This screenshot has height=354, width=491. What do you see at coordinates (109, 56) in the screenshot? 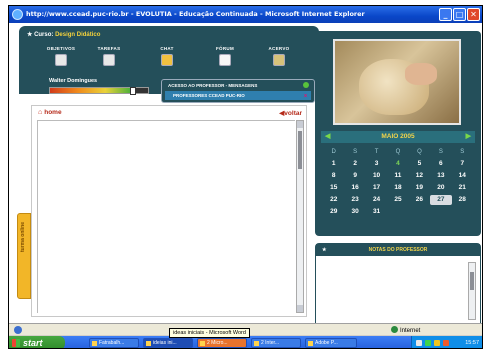
I see `nav-tarefas: TAREFAS` at bounding box center [109, 56].